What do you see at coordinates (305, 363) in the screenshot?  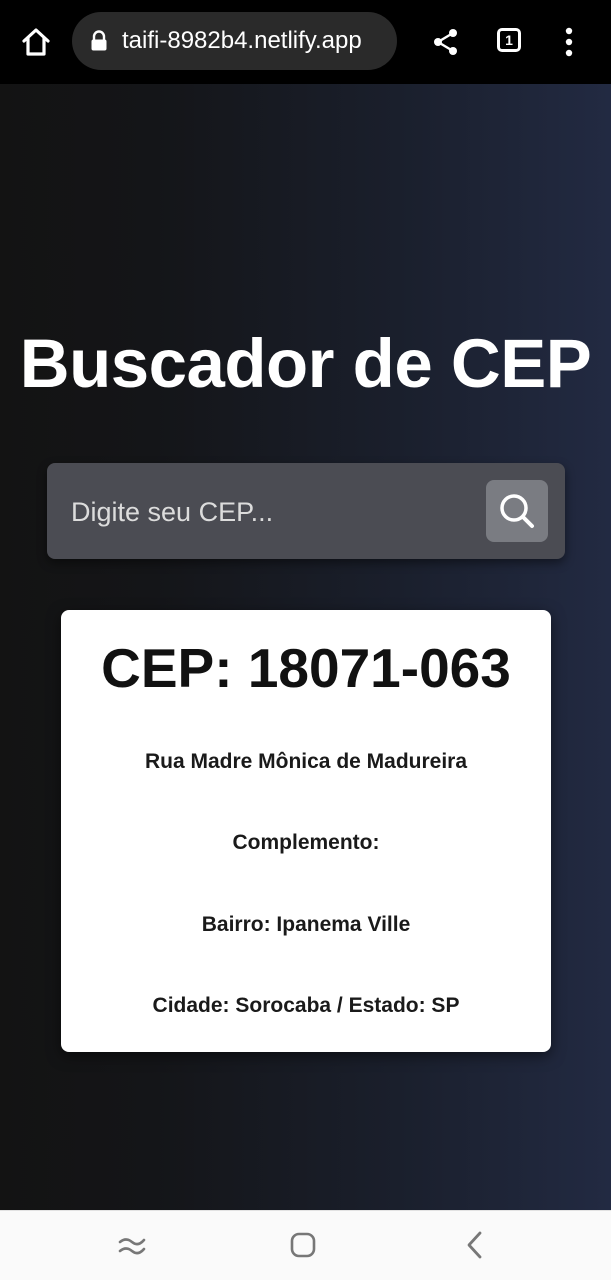 I see `page-title: Buscador de CEP` at bounding box center [305, 363].